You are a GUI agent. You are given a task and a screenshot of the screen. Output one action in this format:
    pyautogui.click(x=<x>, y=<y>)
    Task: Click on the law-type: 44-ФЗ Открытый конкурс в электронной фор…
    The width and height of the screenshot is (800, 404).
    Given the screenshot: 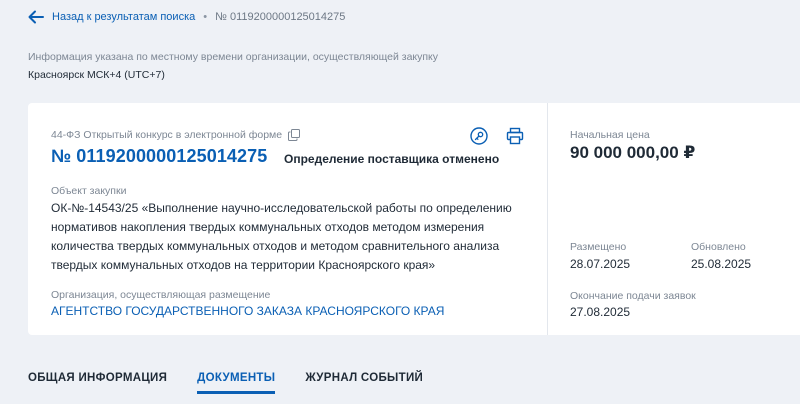 What is the action you would take?
    pyautogui.click(x=176, y=135)
    